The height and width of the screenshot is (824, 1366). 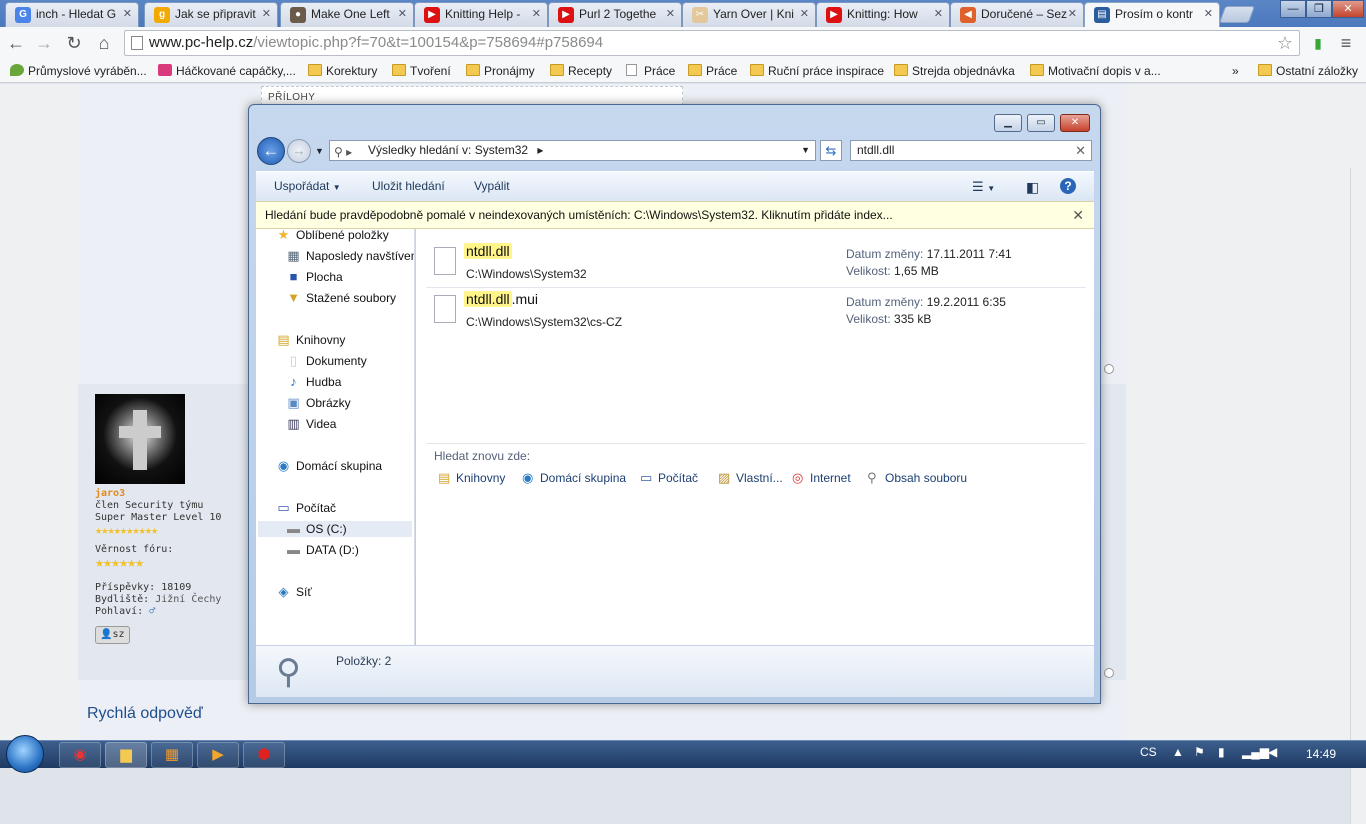 I want to click on tab-3: ● Make One Left ✕, so click(x=347, y=14).